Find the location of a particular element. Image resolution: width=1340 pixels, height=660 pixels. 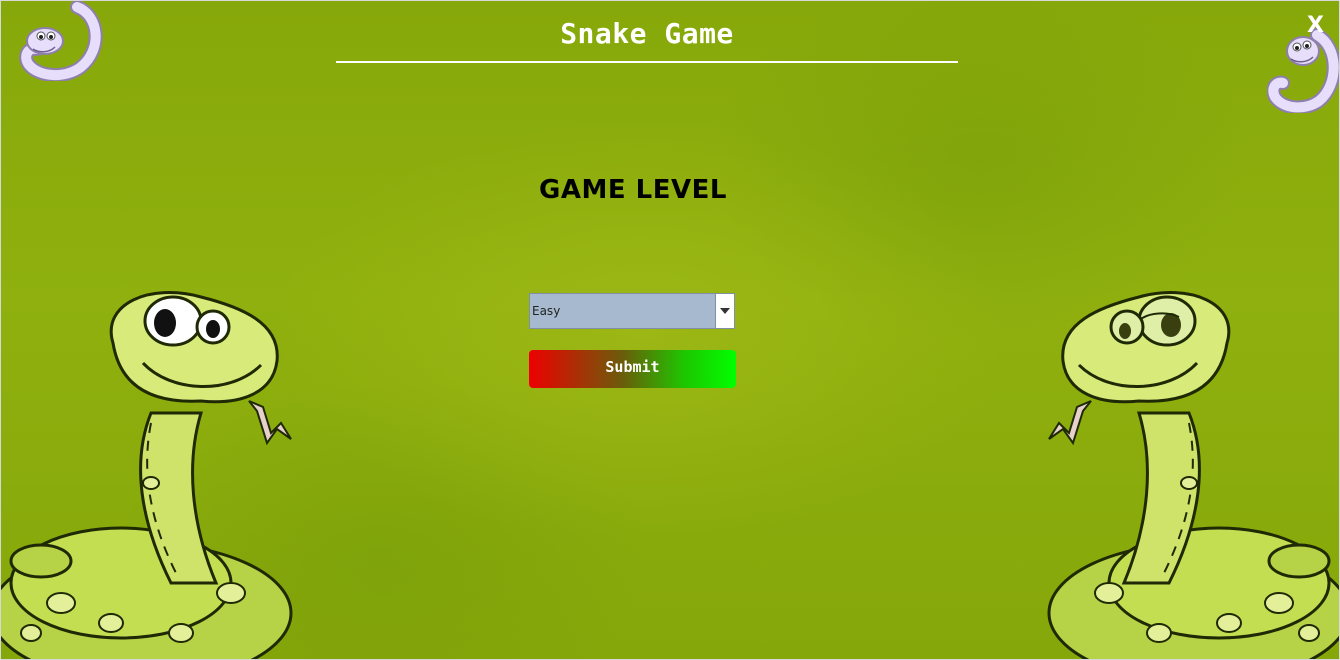

close-button: X is located at coordinates (1318, 27).